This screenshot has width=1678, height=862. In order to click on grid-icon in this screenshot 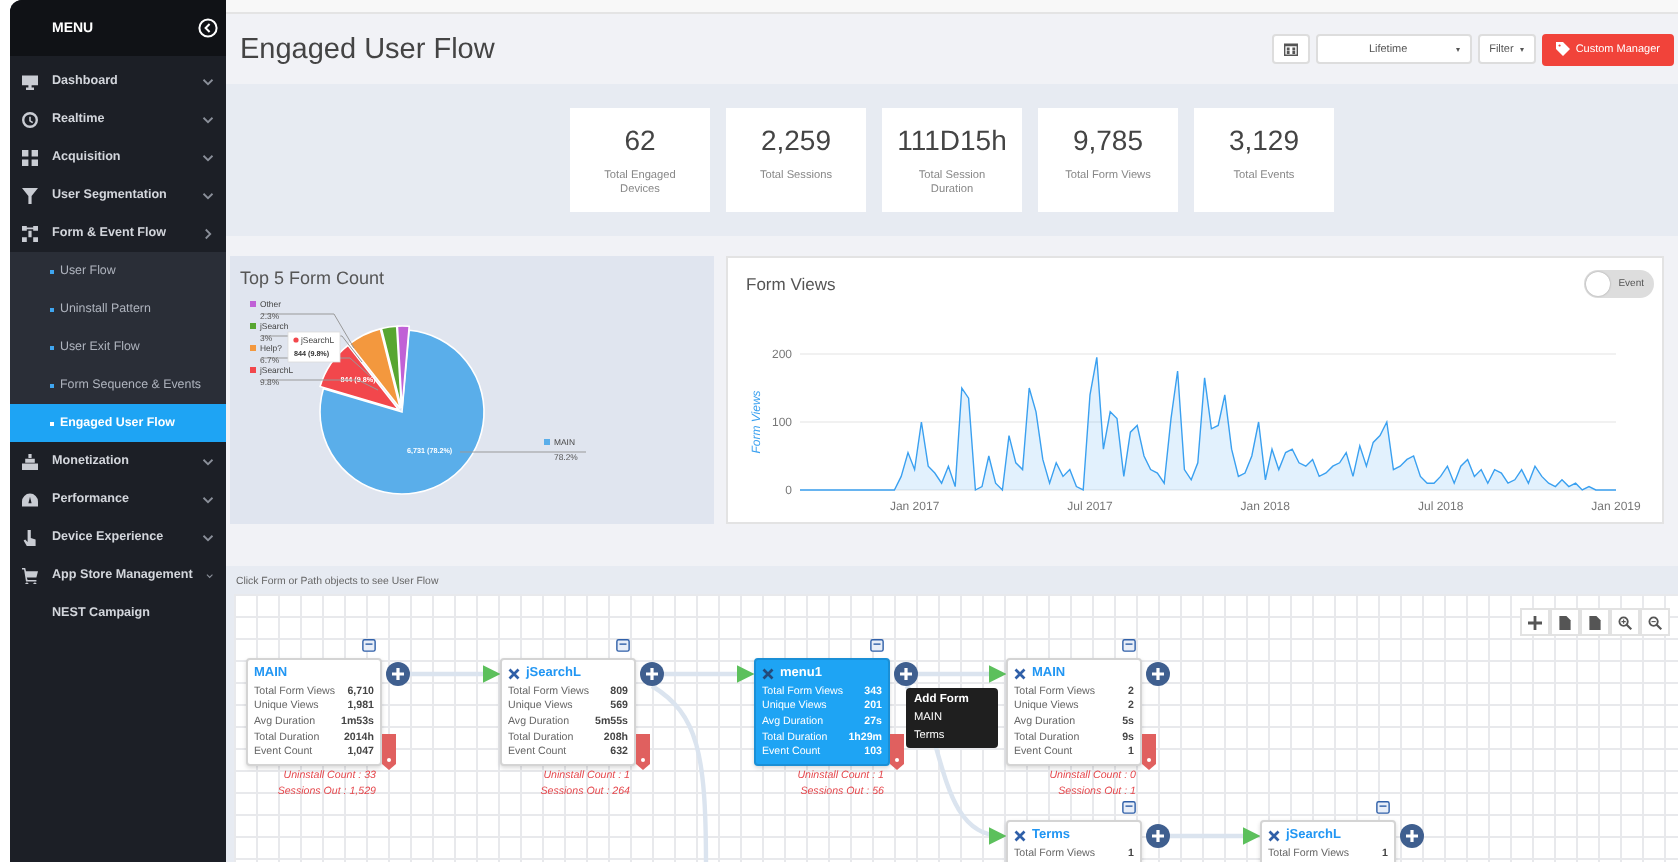, I will do `click(30, 157)`.